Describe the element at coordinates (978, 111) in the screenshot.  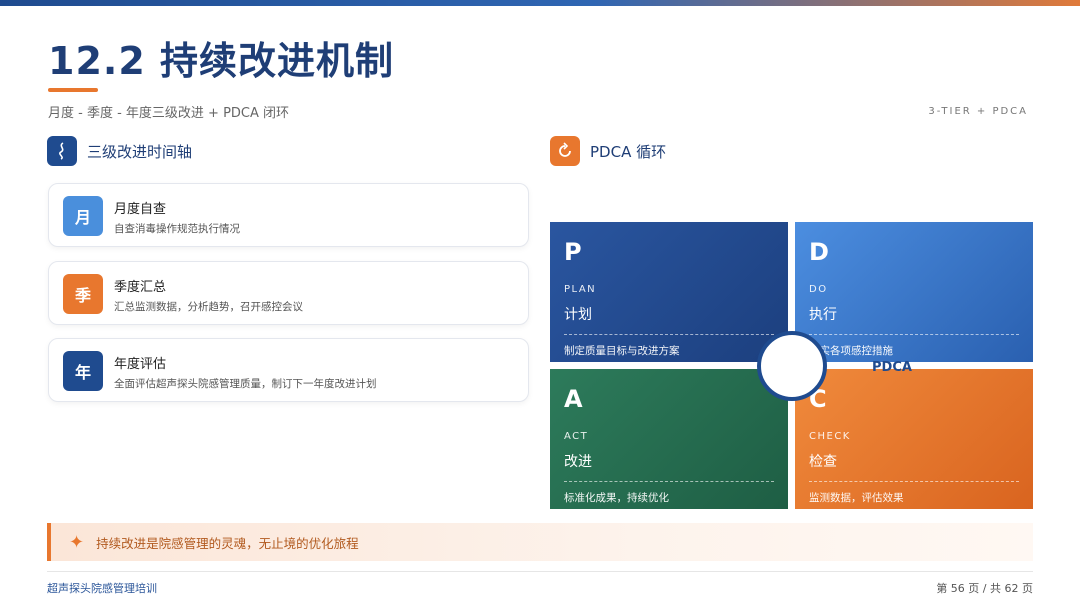
I see `header-tag: 3-TIER + PDCA` at that location.